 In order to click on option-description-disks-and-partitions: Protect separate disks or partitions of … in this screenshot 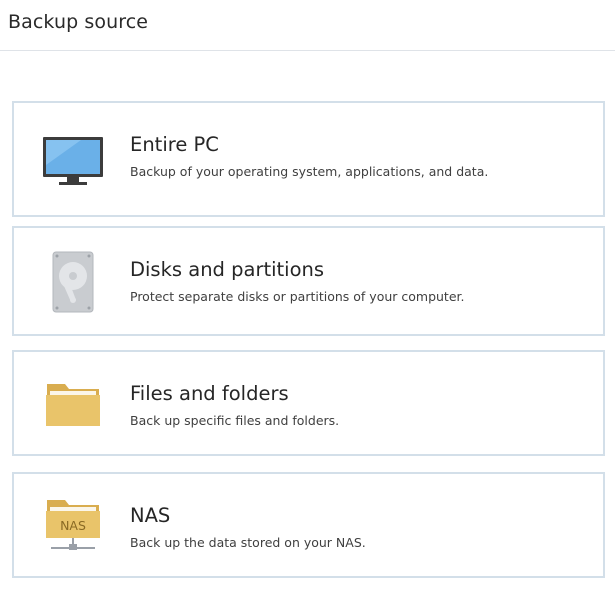, I will do `click(297, 296)`.